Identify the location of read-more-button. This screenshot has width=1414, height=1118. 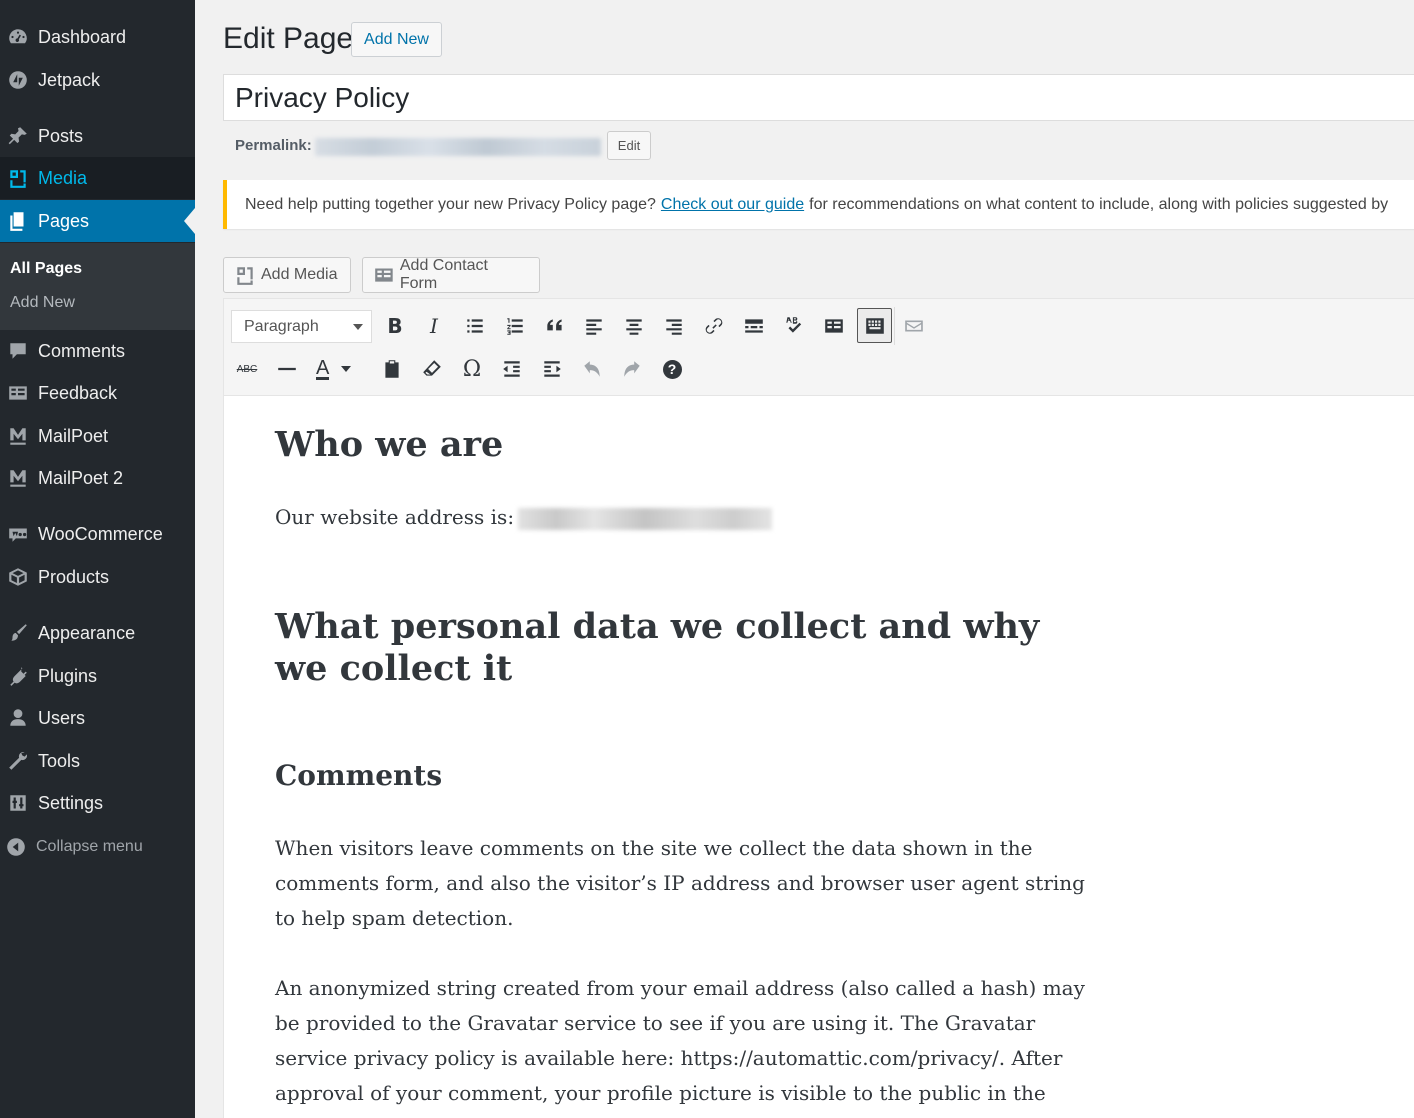
(754, 326).